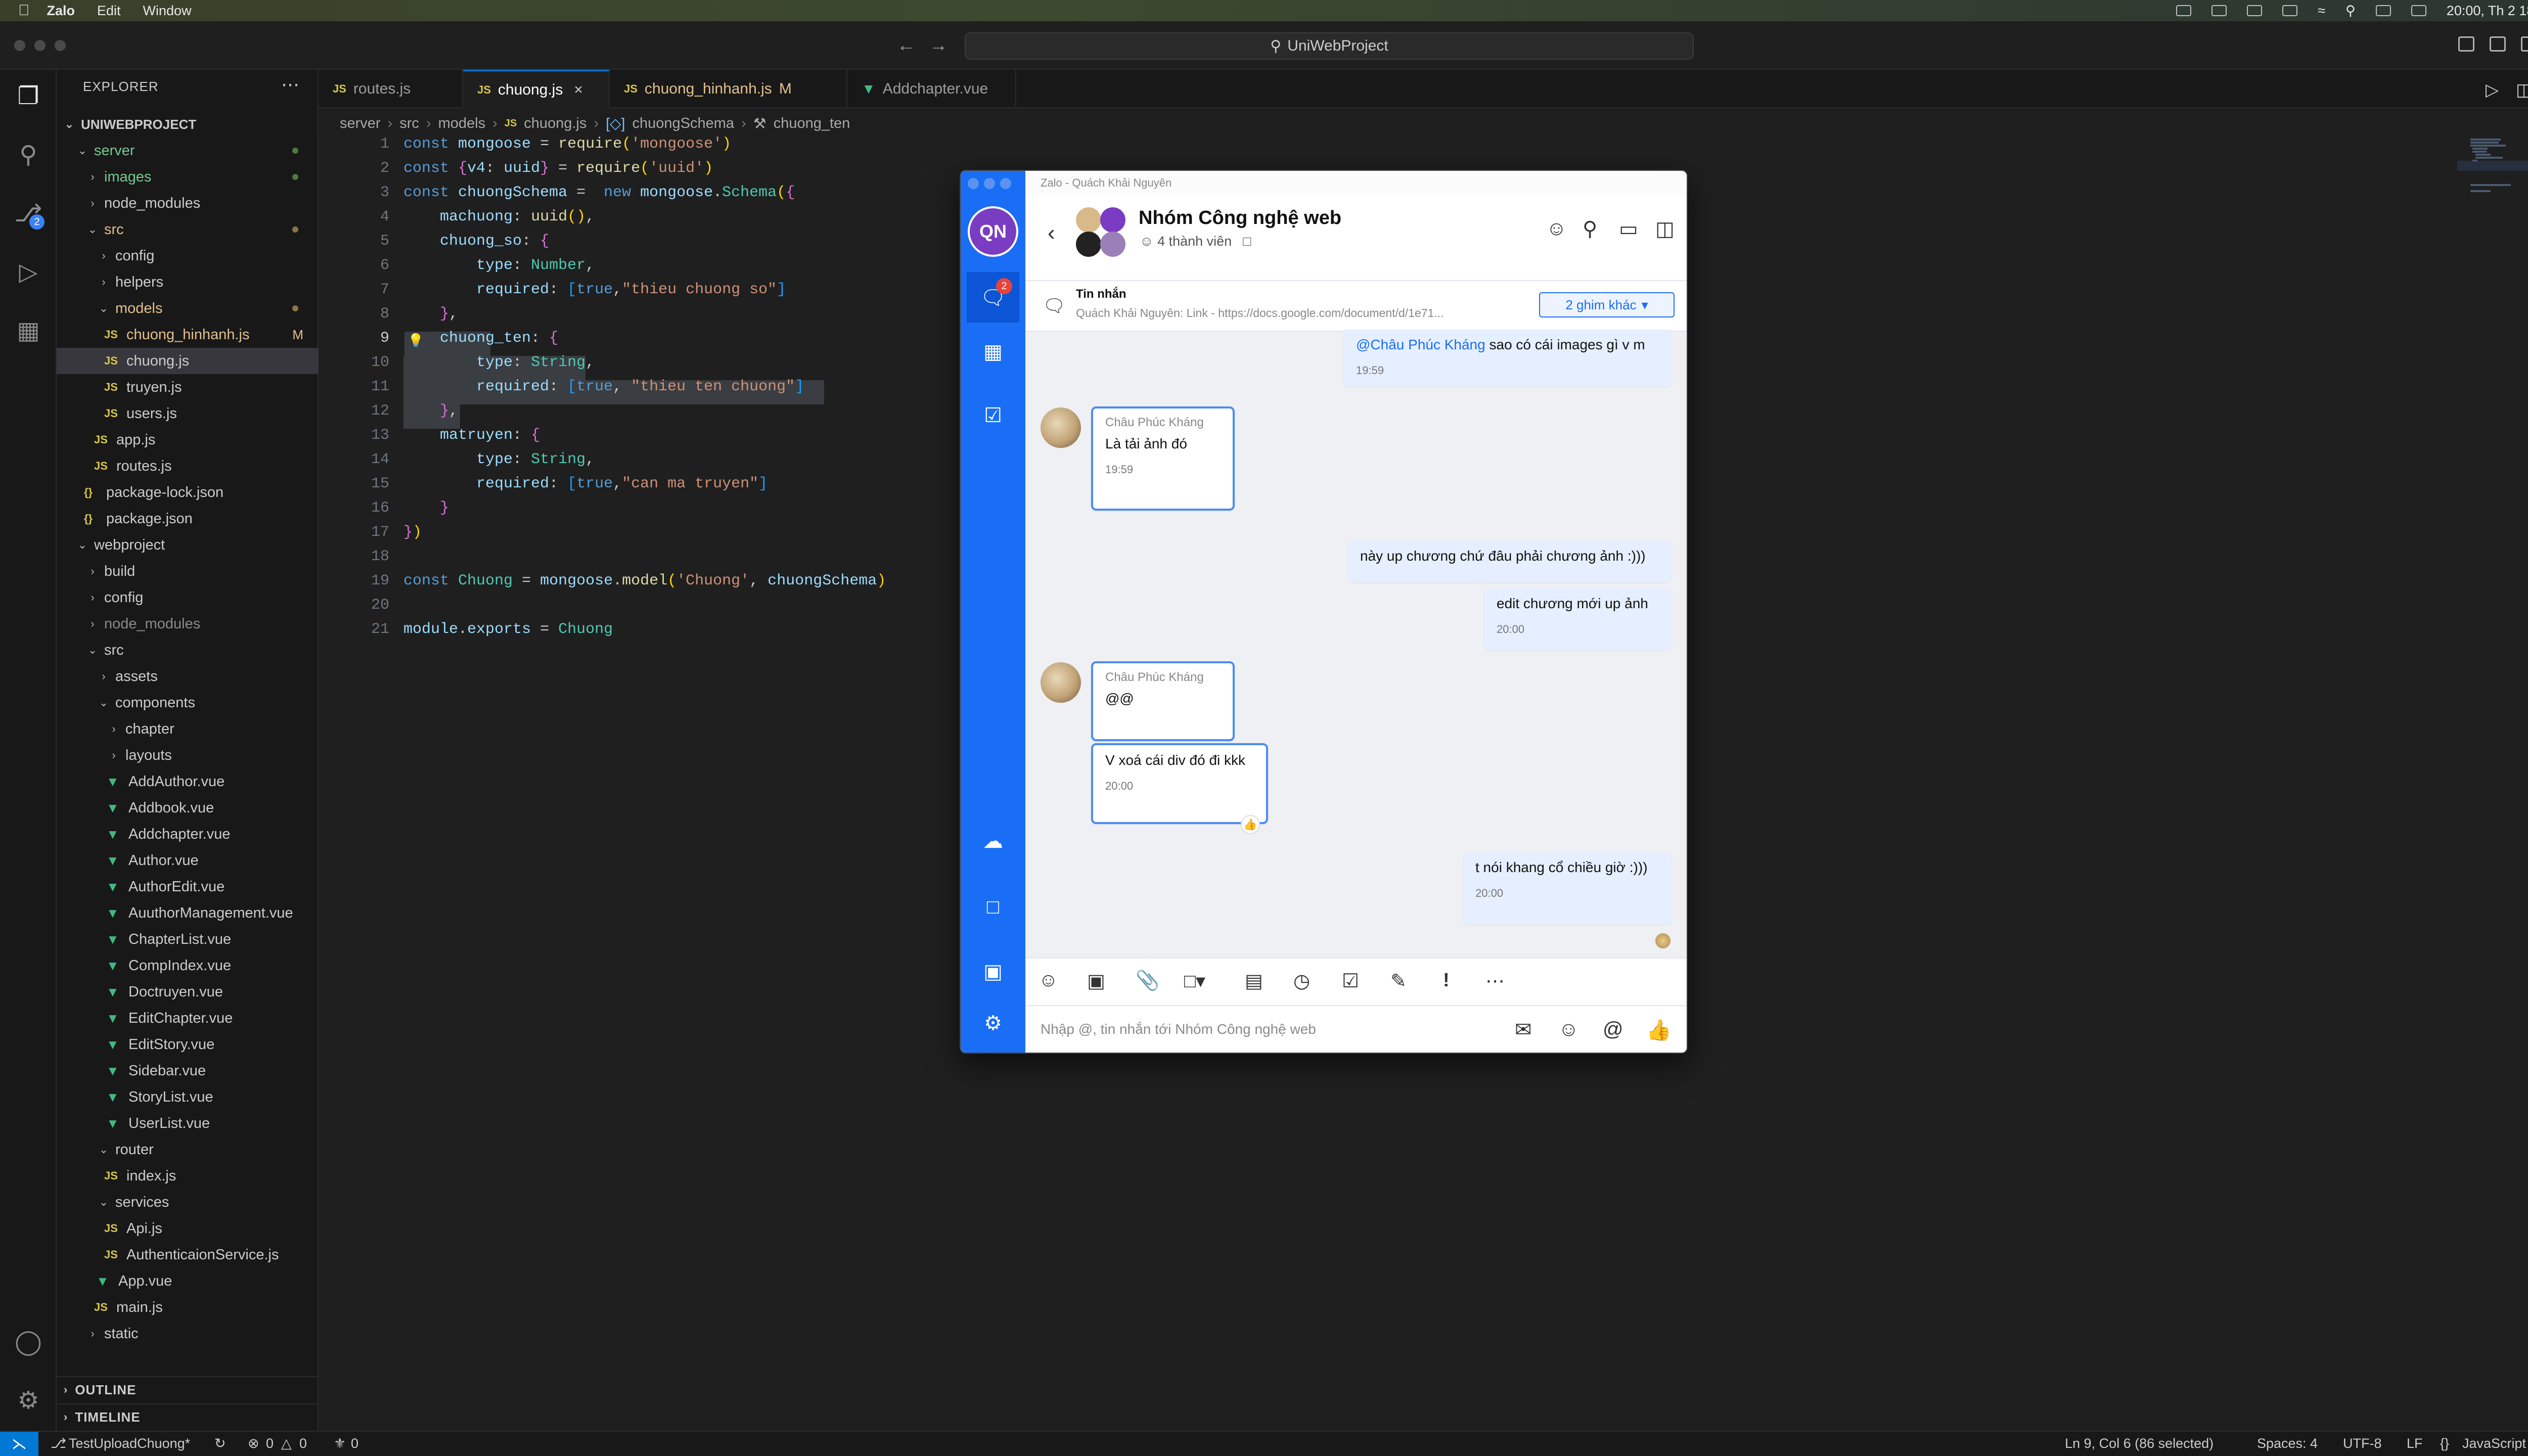 The height and width of the screenshot is (1456, 2528). Describe the element at coordinates (188, 887) in the screenshot. I see `tree-file-authoredit: ▼ AuthorEdit.vue` at that location.